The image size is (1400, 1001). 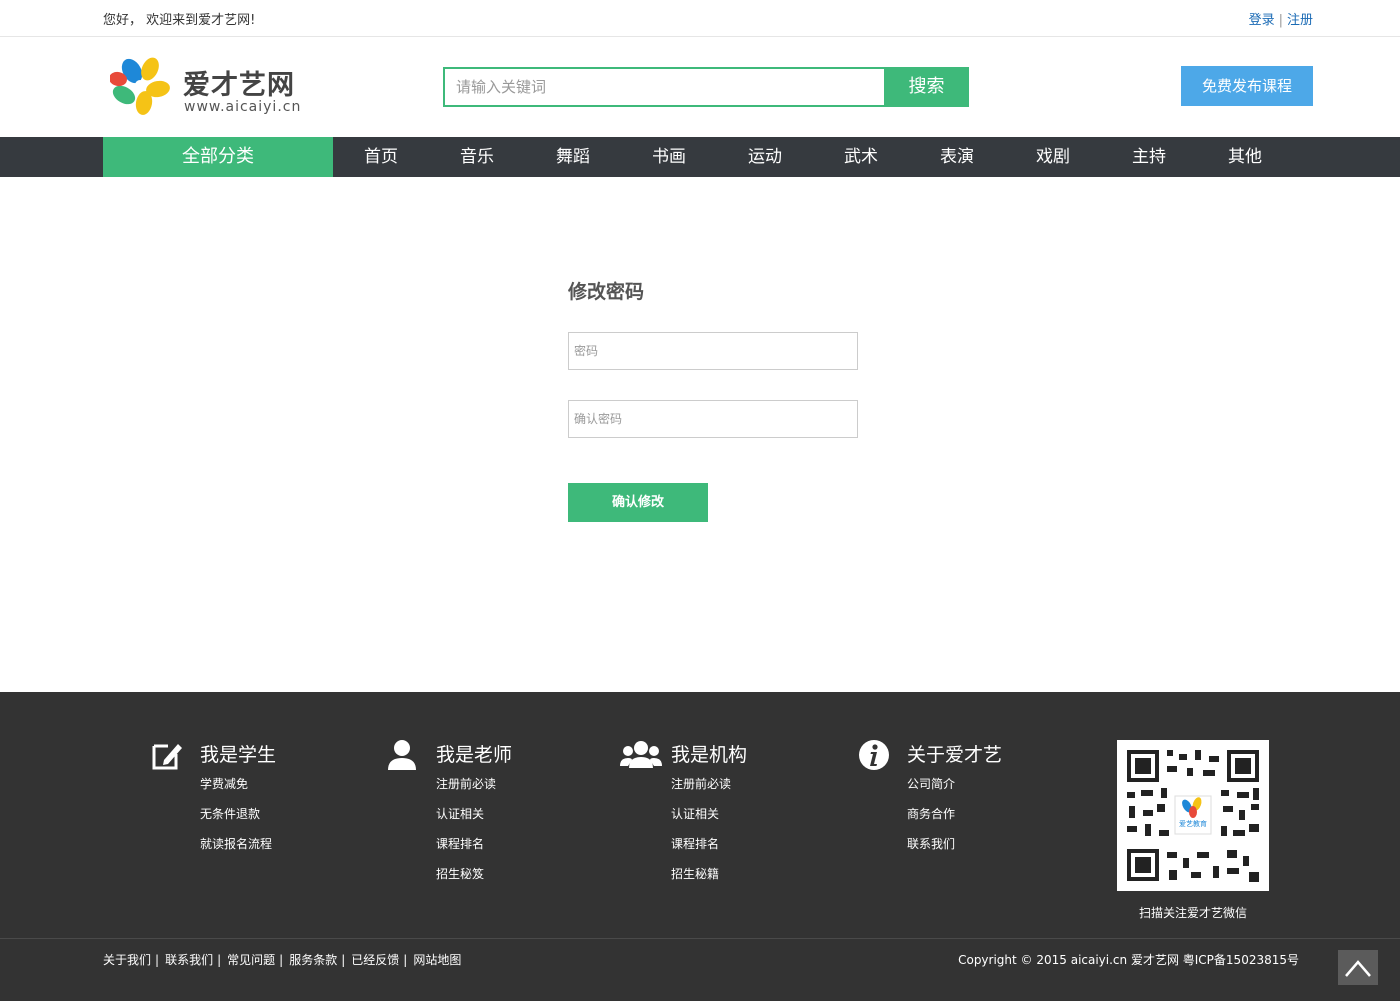 I want to click on qr-caption: 扫描关注爱才艺微信, so click(x=1192, y=913).